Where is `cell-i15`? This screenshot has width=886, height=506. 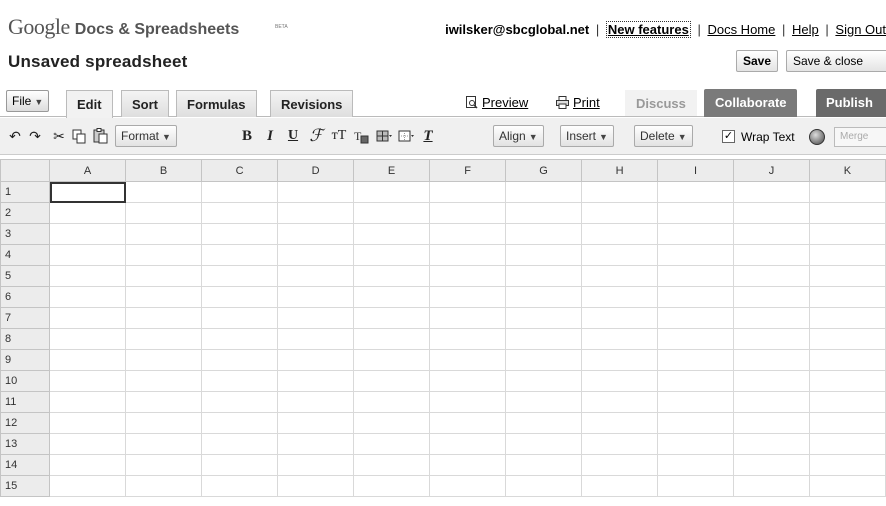 cell-i15 is located at coordinates (695, 486).